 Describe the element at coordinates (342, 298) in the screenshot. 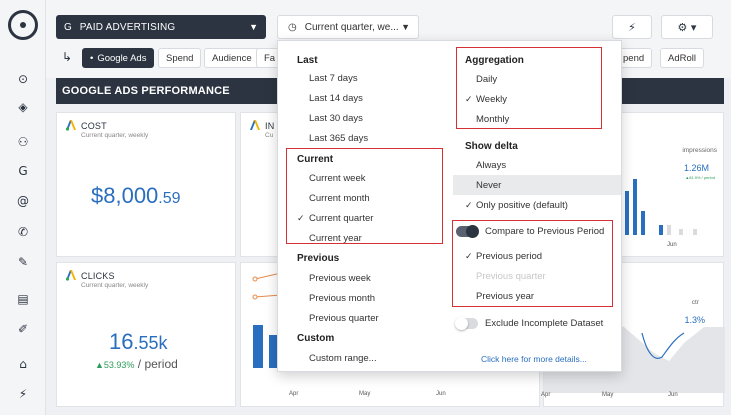

I see `option-previous-month: Previous month` at that location.